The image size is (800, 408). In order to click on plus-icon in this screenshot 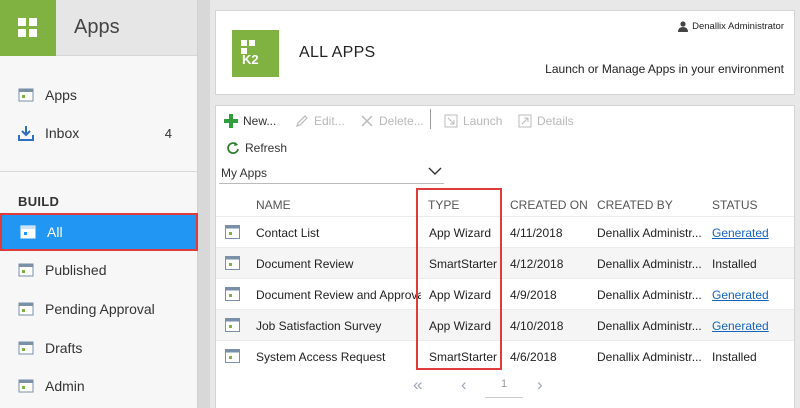, I will do `click(231, 121)`.